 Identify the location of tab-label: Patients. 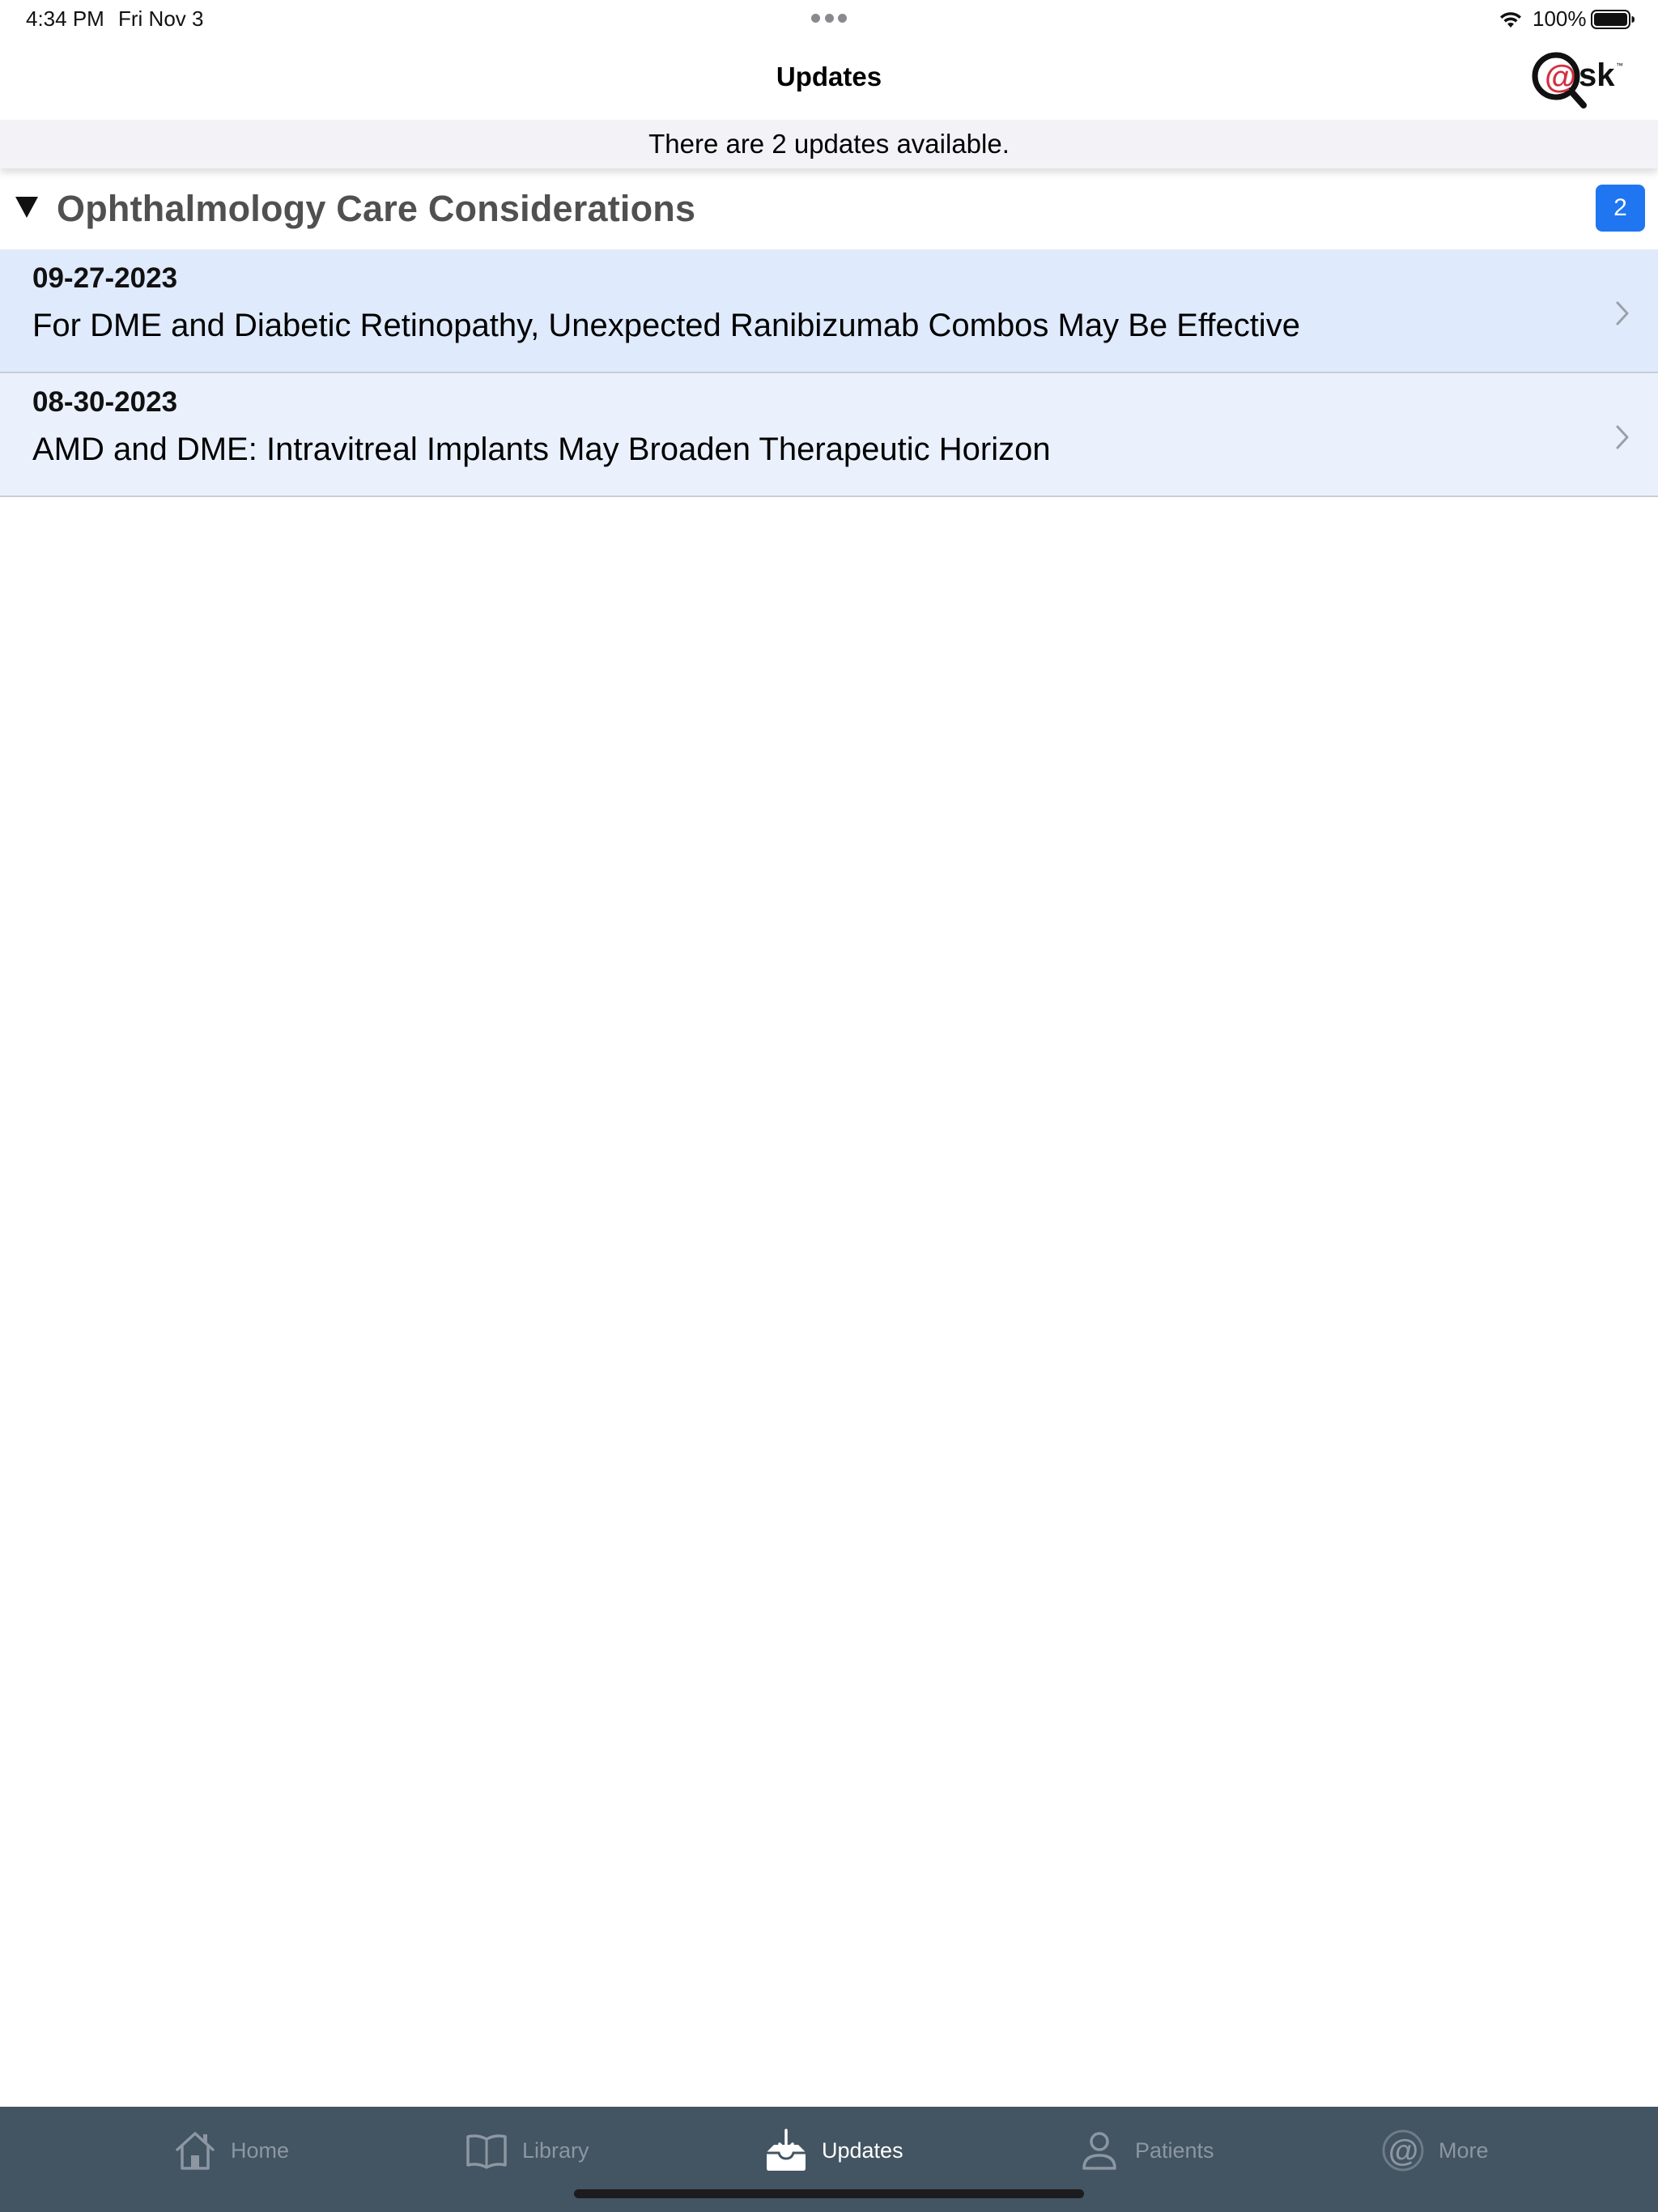
(1174, 2150).